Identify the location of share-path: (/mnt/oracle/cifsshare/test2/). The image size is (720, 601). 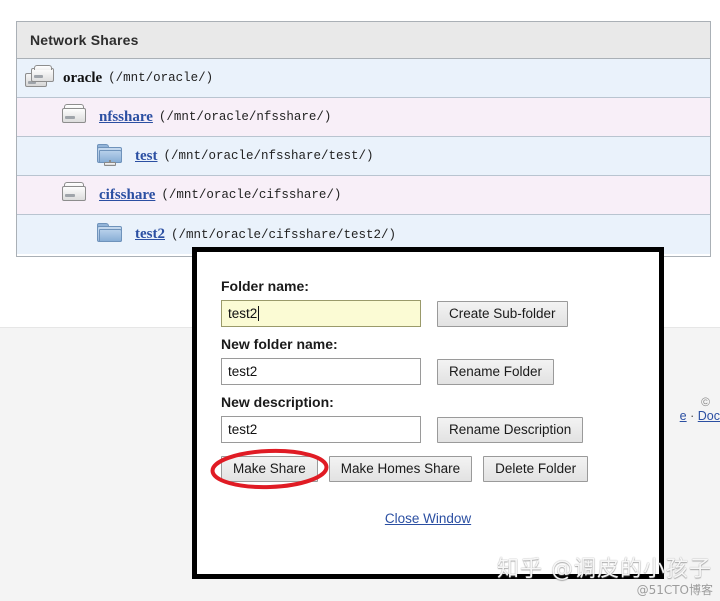
(284, 234).